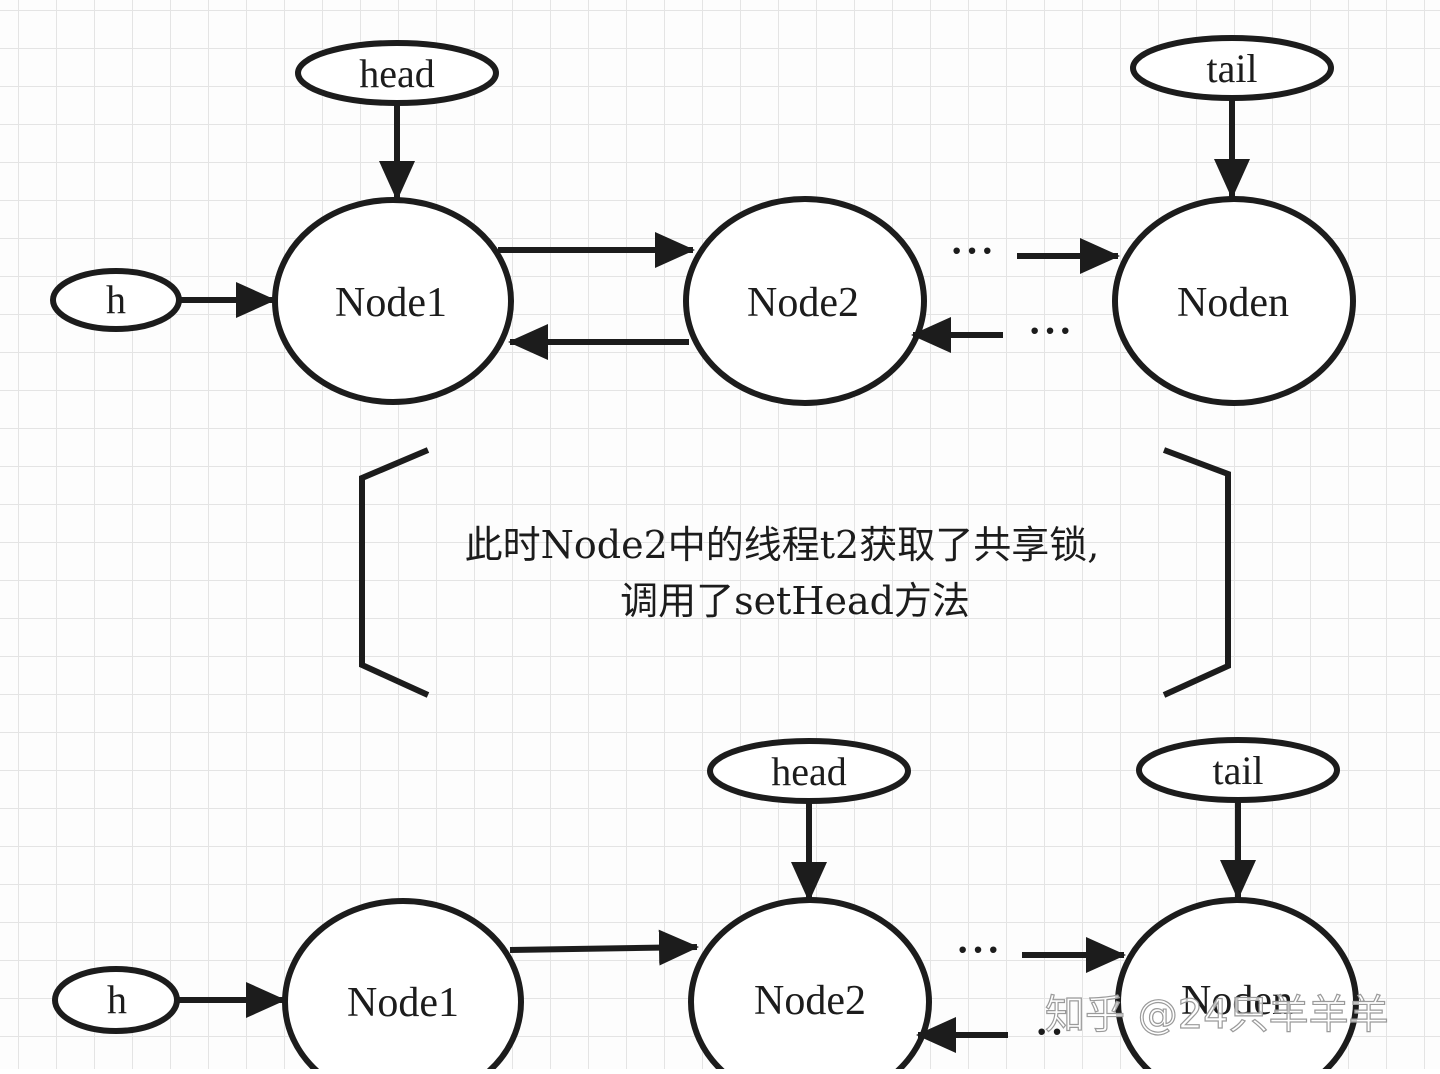 This screenshot has width=1440, height=1074. I want to click on left-bracket, so click(394, 572).